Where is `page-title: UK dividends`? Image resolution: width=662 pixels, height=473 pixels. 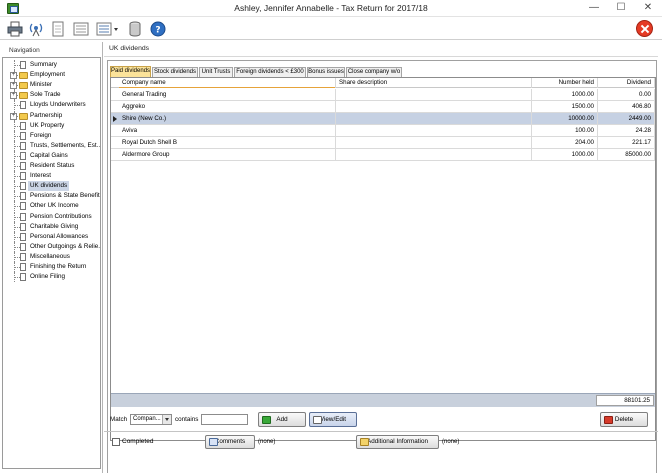
page-title: UK dividends is located at coordinates (129, 48).